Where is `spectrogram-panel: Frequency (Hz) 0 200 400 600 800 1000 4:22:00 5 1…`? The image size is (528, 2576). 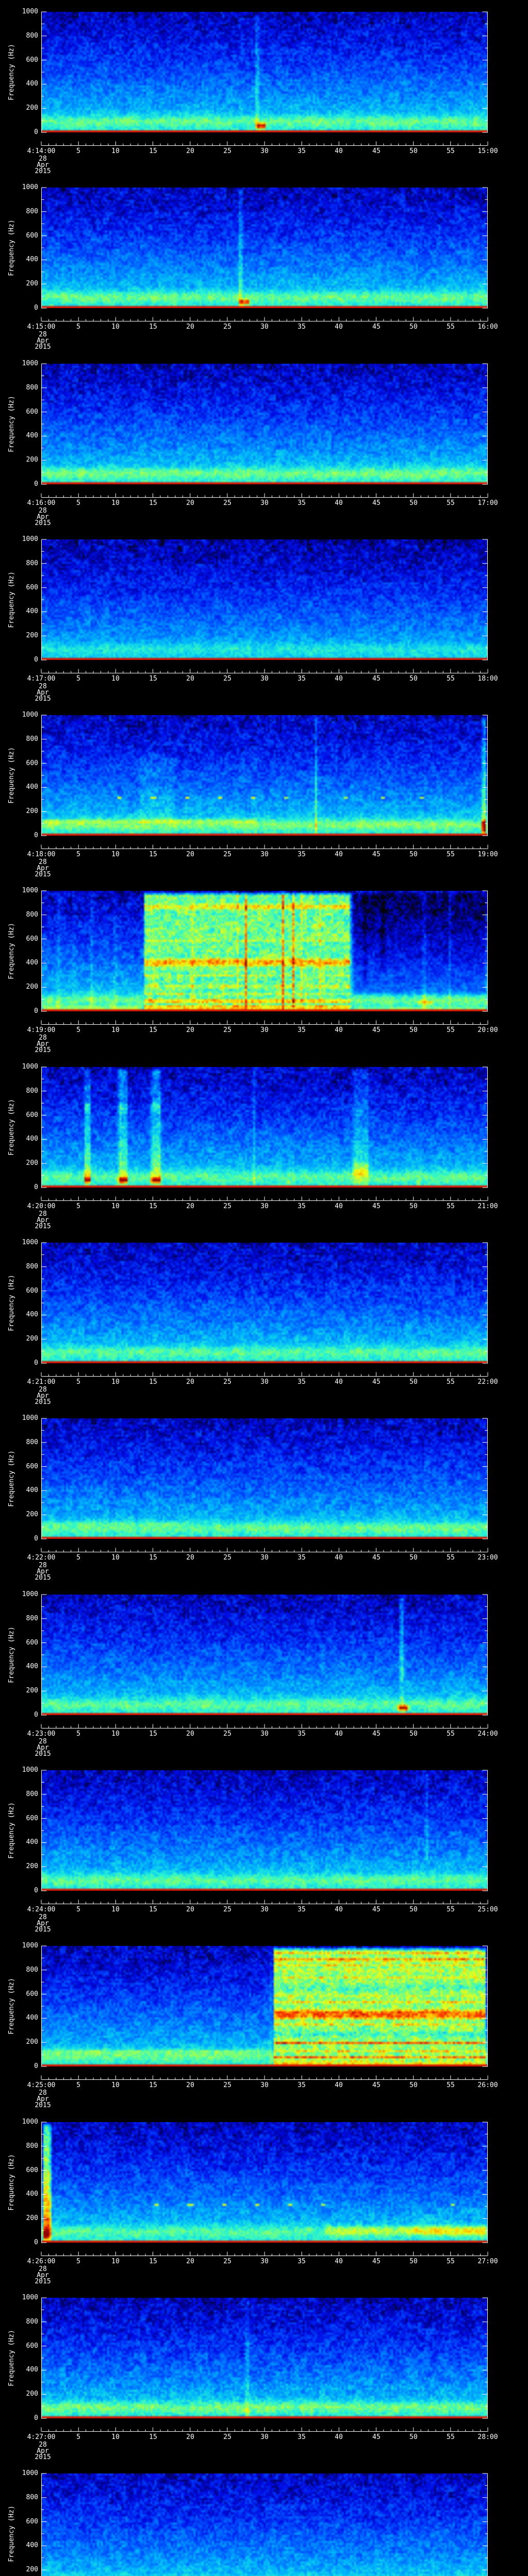 spectrogram-panel: Frequency (Hz) 0 200 400 600 800 1000 4:22:00 5 1… is located at coordinates (264, 1494).